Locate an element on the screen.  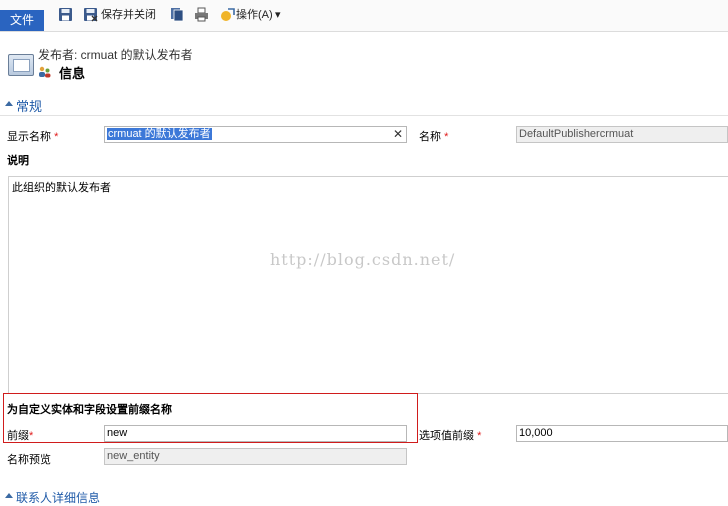
name-input: DefaultPublishercrmuat is located at coordinates (622, 134).